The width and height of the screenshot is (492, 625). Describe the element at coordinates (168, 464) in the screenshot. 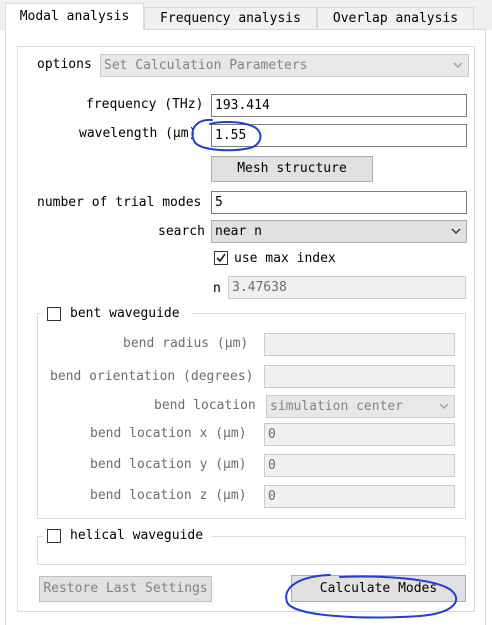

I see `bend-location-y-label: bend location y (μm)` at that location.